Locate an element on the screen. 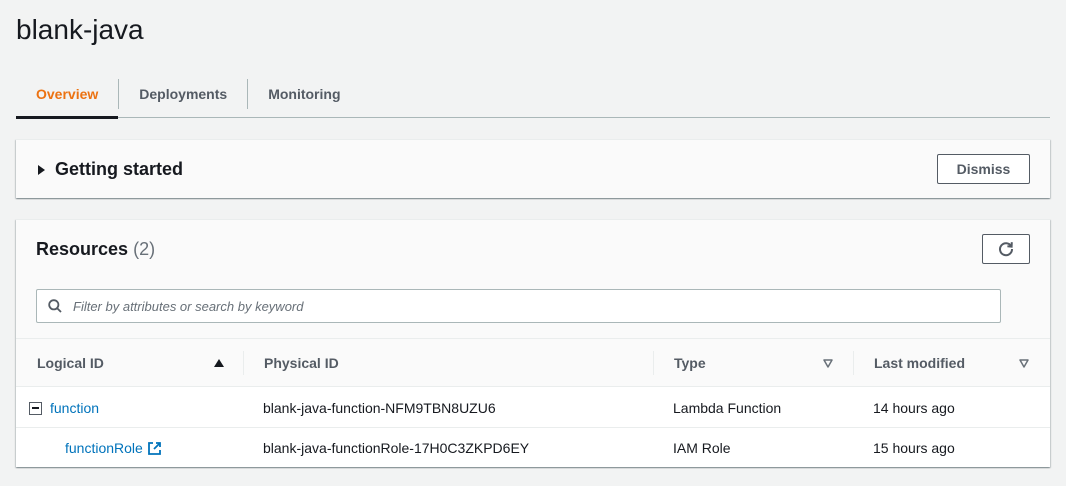 This screenshot has width=1066, height=486. column-header-physical-id: Physical ID is located at coordinates (301, 363).